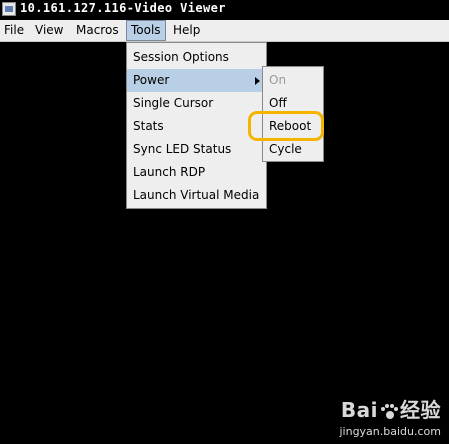 The width and height of the screenshot is (449, 444). I want to click on menu-item-stats: Stats, so click(196, 126).